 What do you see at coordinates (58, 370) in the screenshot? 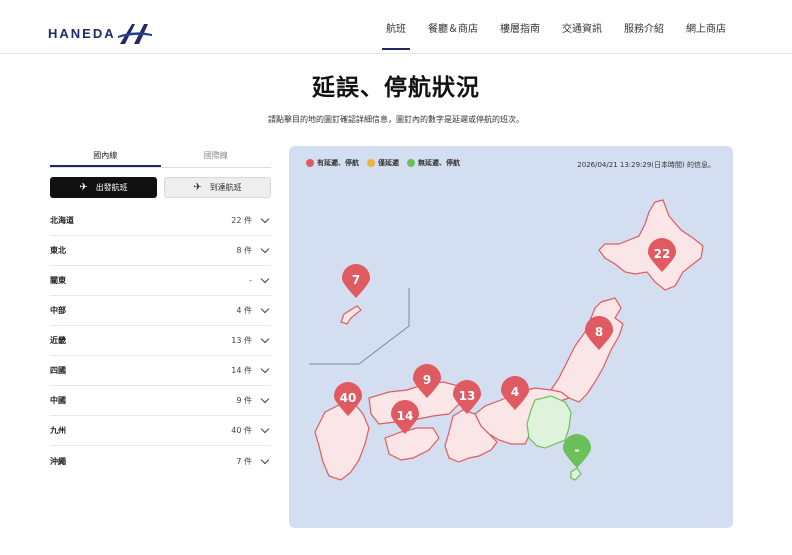
I see `region-name: 四國` at bounding box center [58, 370].